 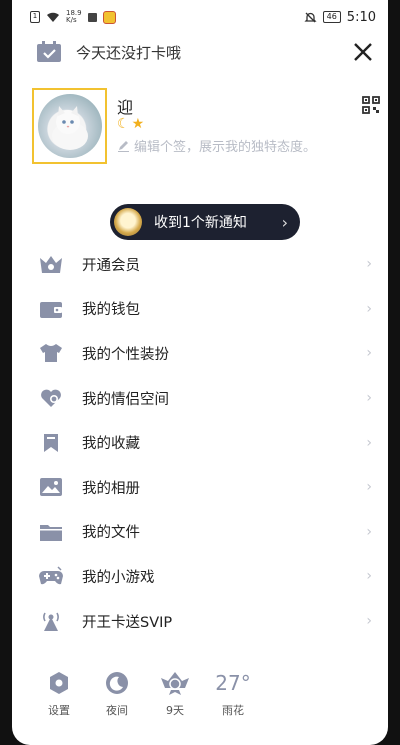 I want to click on signal-tower-icon, so click(x=51, y=621).